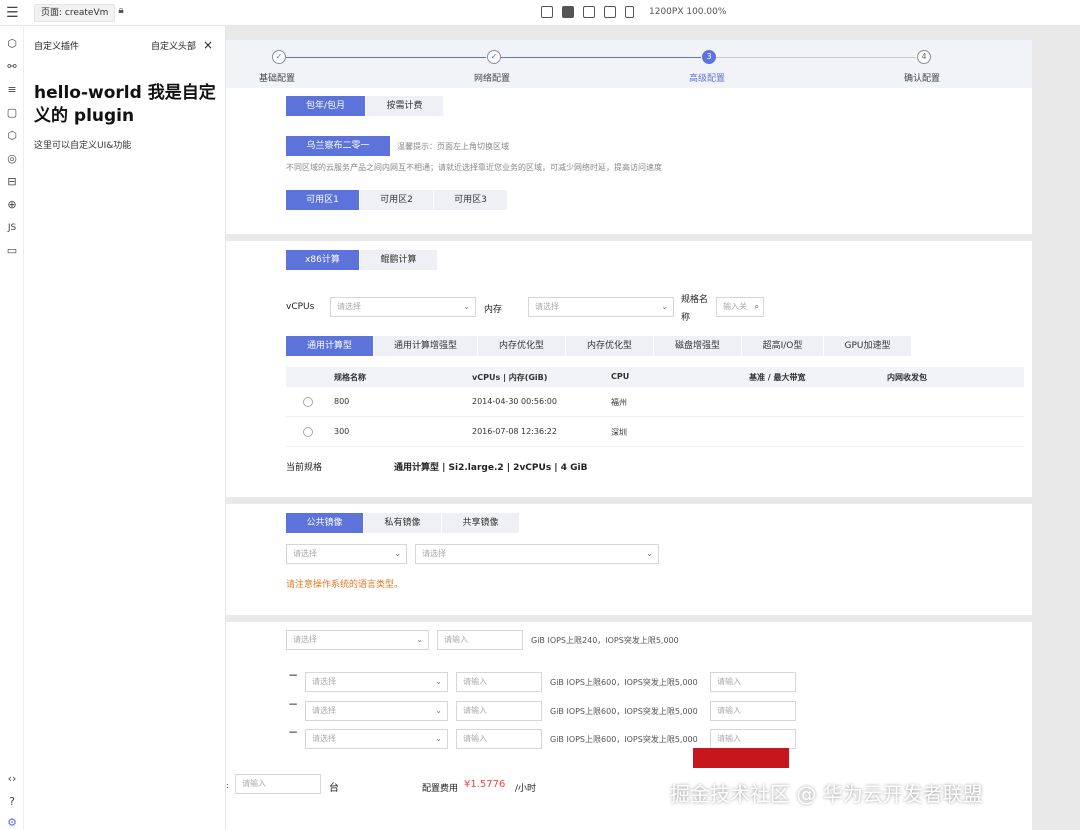  What do you see at coordinates (868, 346) in the screenshot?
I see `tab-gpu: GPU加速型` at bounding box center [868, 346].